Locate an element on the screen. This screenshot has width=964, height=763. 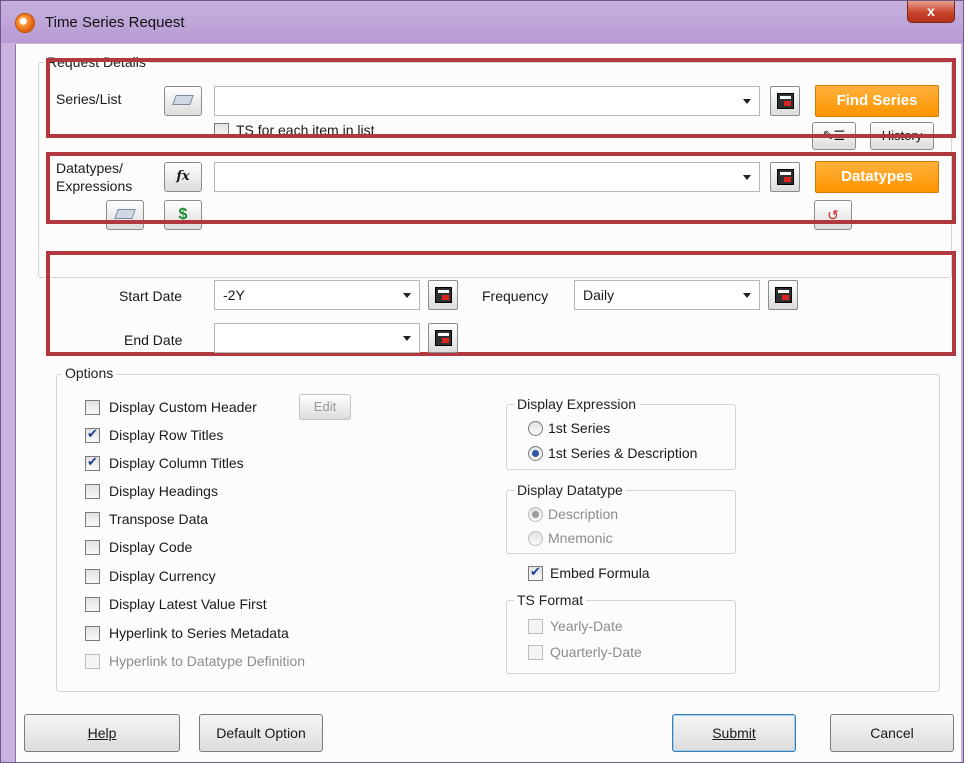
display-row-titles-checkbox is located at coordinates (92, 434).